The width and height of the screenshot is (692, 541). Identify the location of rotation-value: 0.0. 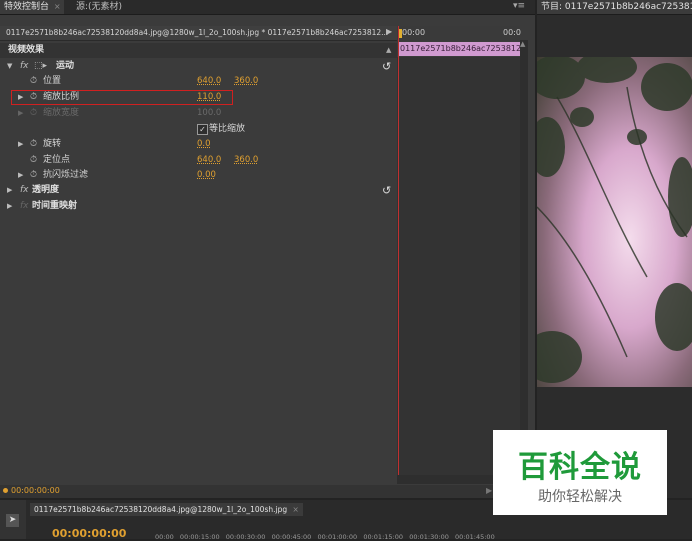
(204, 144).